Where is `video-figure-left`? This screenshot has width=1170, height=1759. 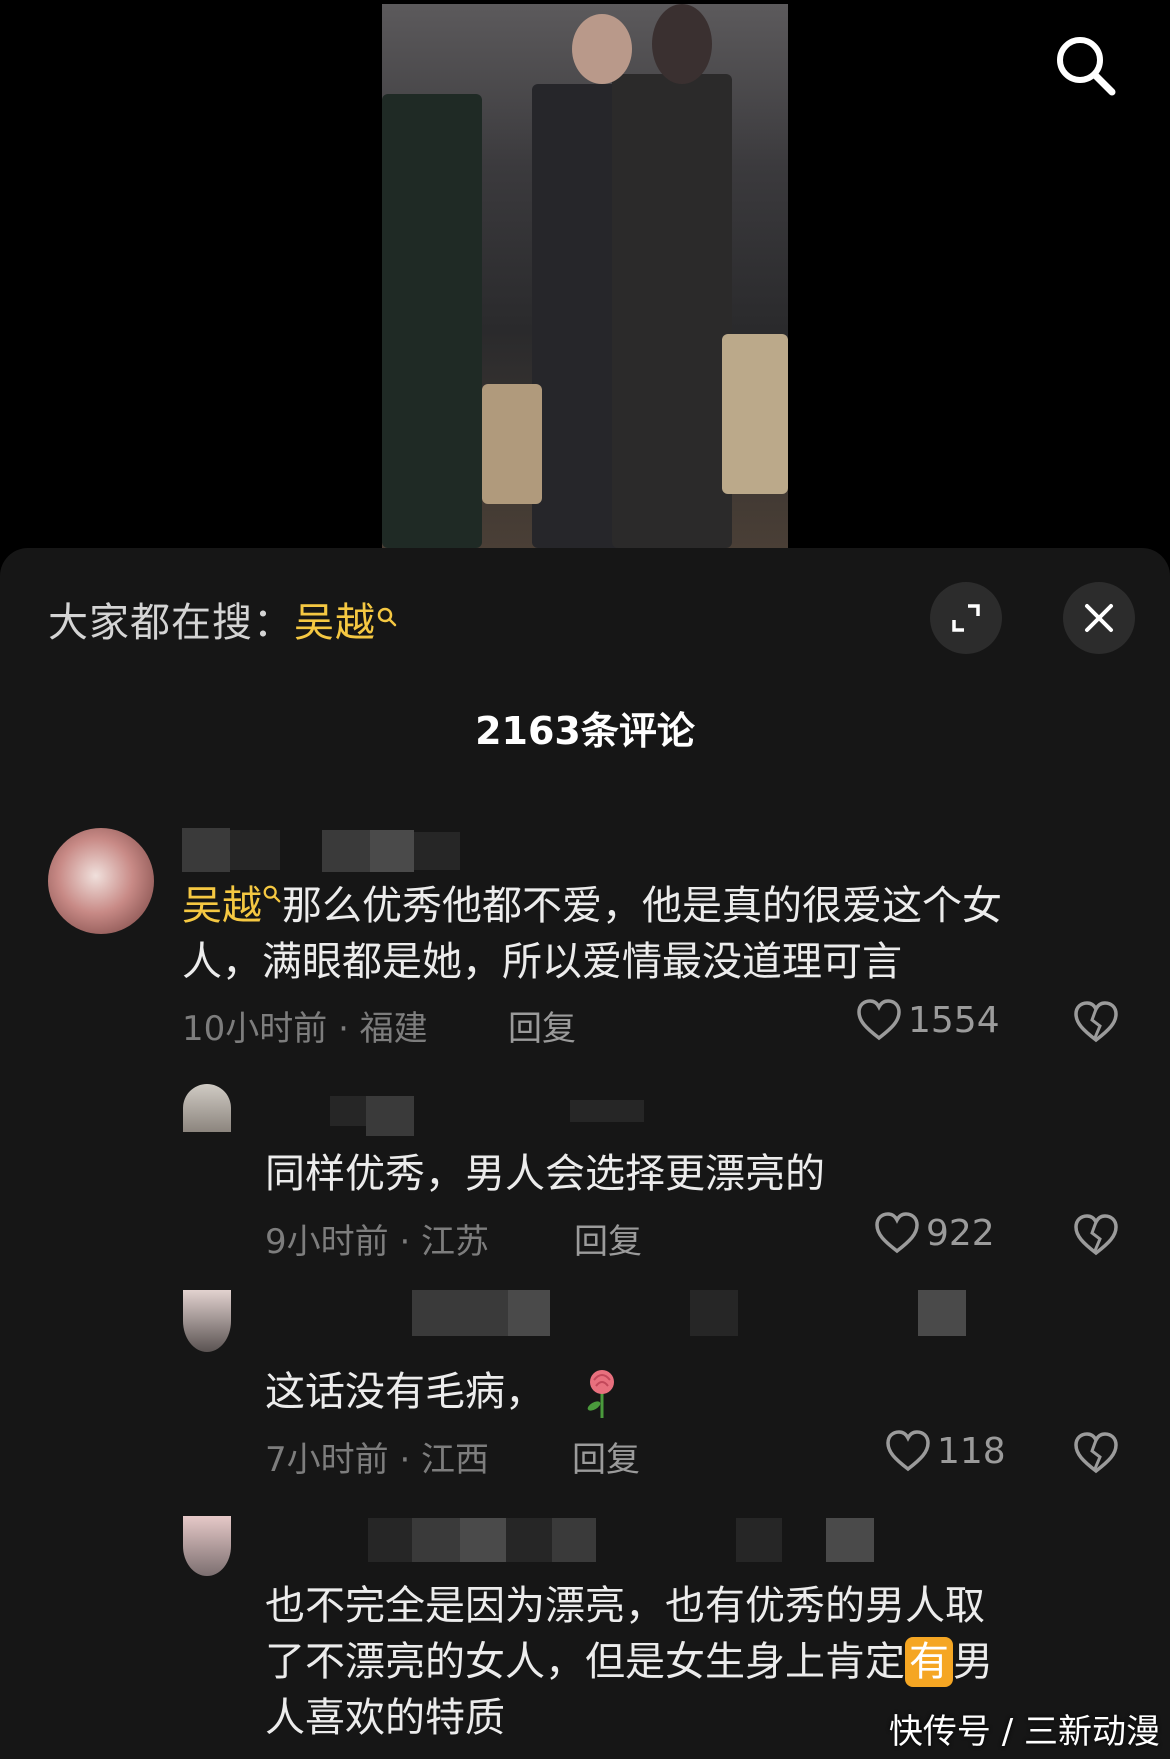 video-figure-left is located at coordinates (432, 321).